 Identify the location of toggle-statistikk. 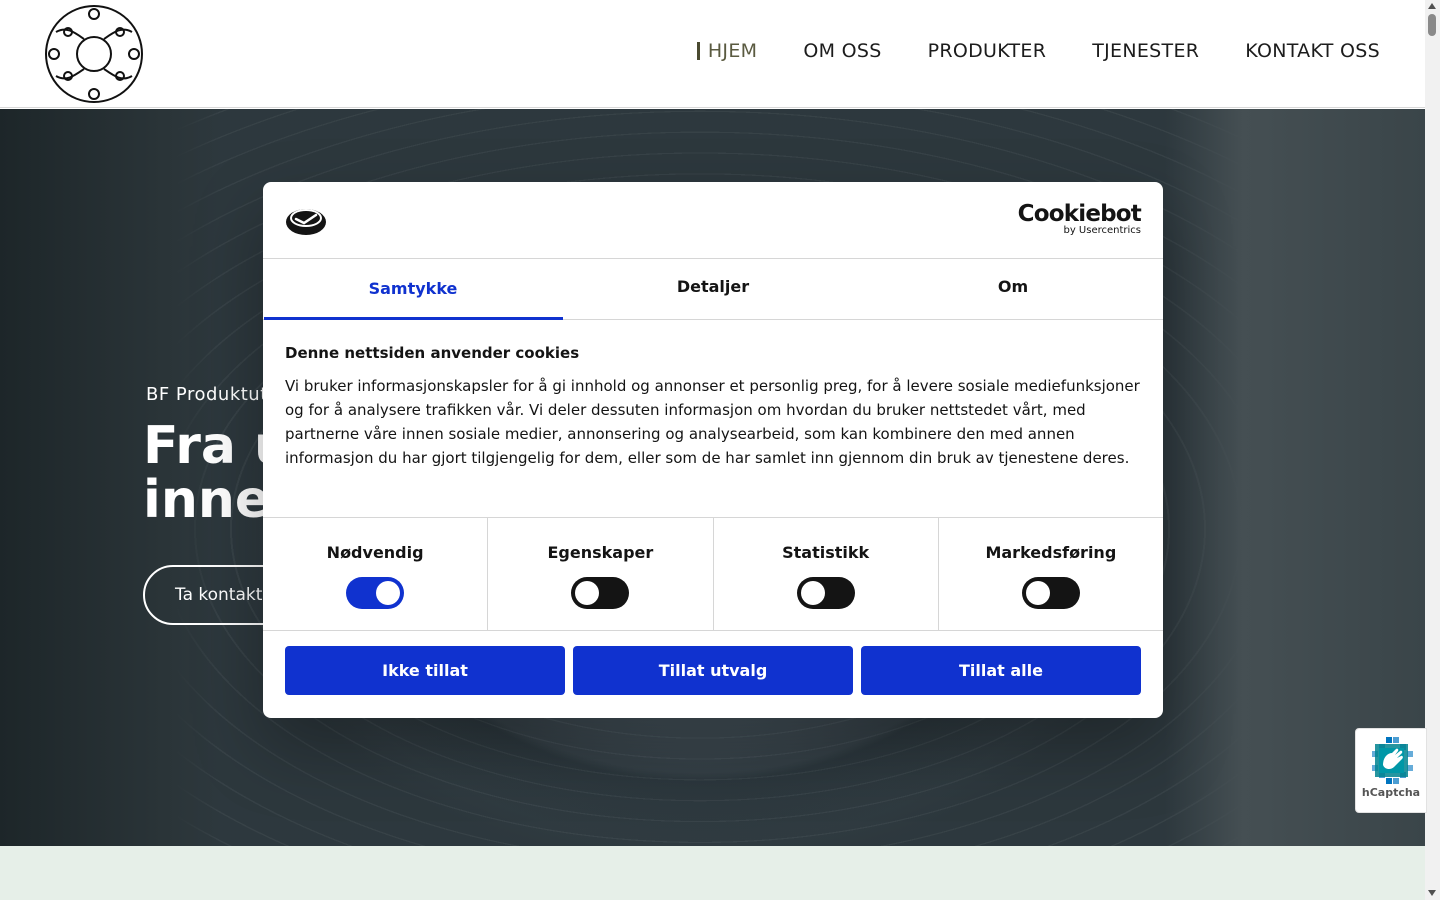
(825, 593).